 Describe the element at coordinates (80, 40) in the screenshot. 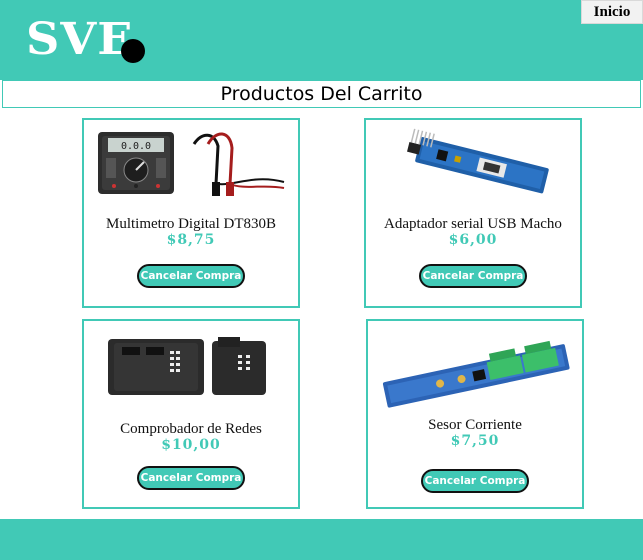

I see `site-logo: SVE` at that location.